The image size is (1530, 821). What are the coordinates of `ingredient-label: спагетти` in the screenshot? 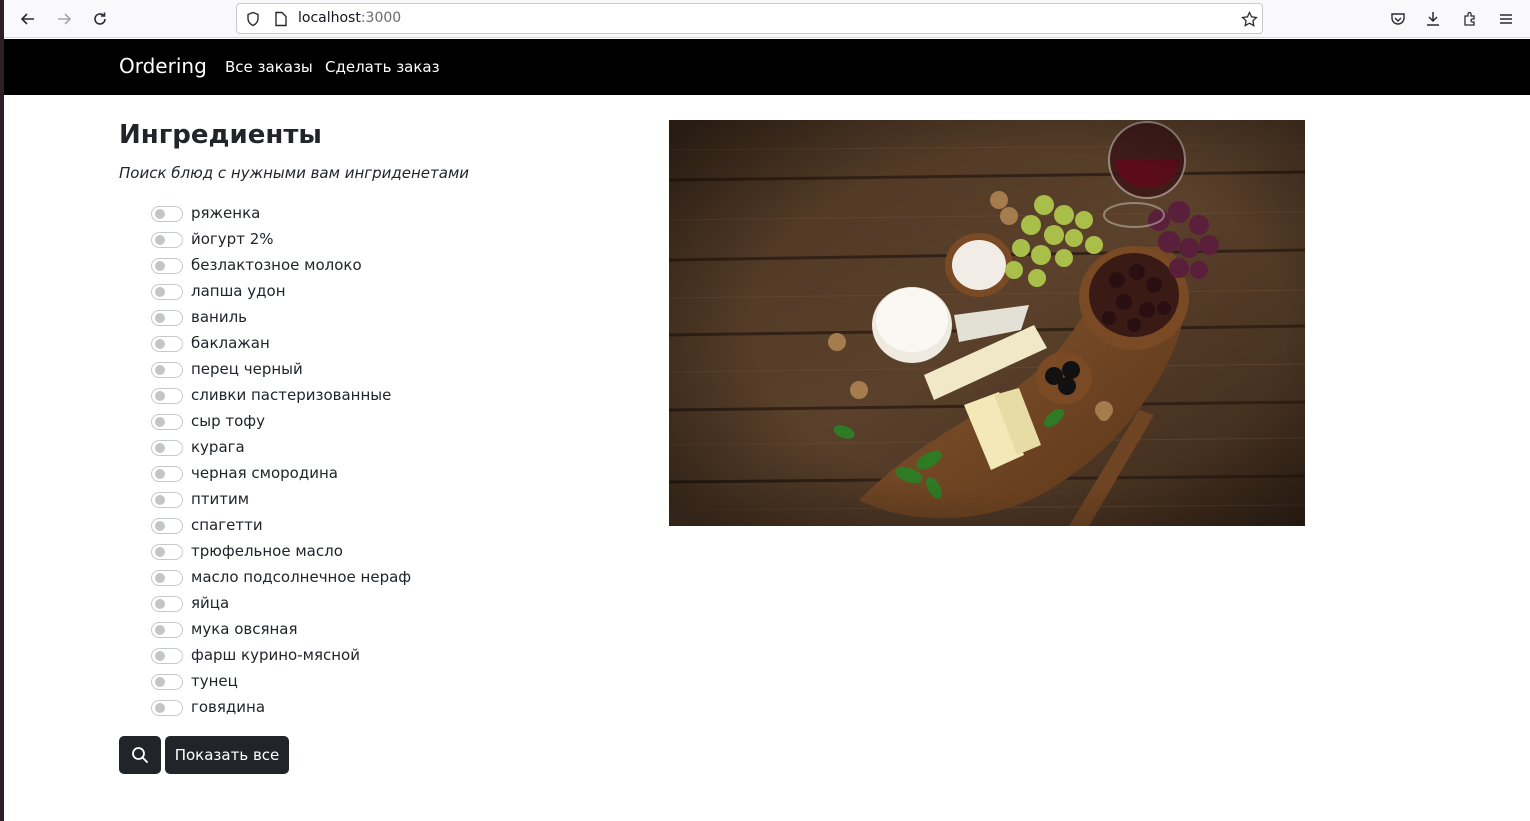 It's located at (227, 525).